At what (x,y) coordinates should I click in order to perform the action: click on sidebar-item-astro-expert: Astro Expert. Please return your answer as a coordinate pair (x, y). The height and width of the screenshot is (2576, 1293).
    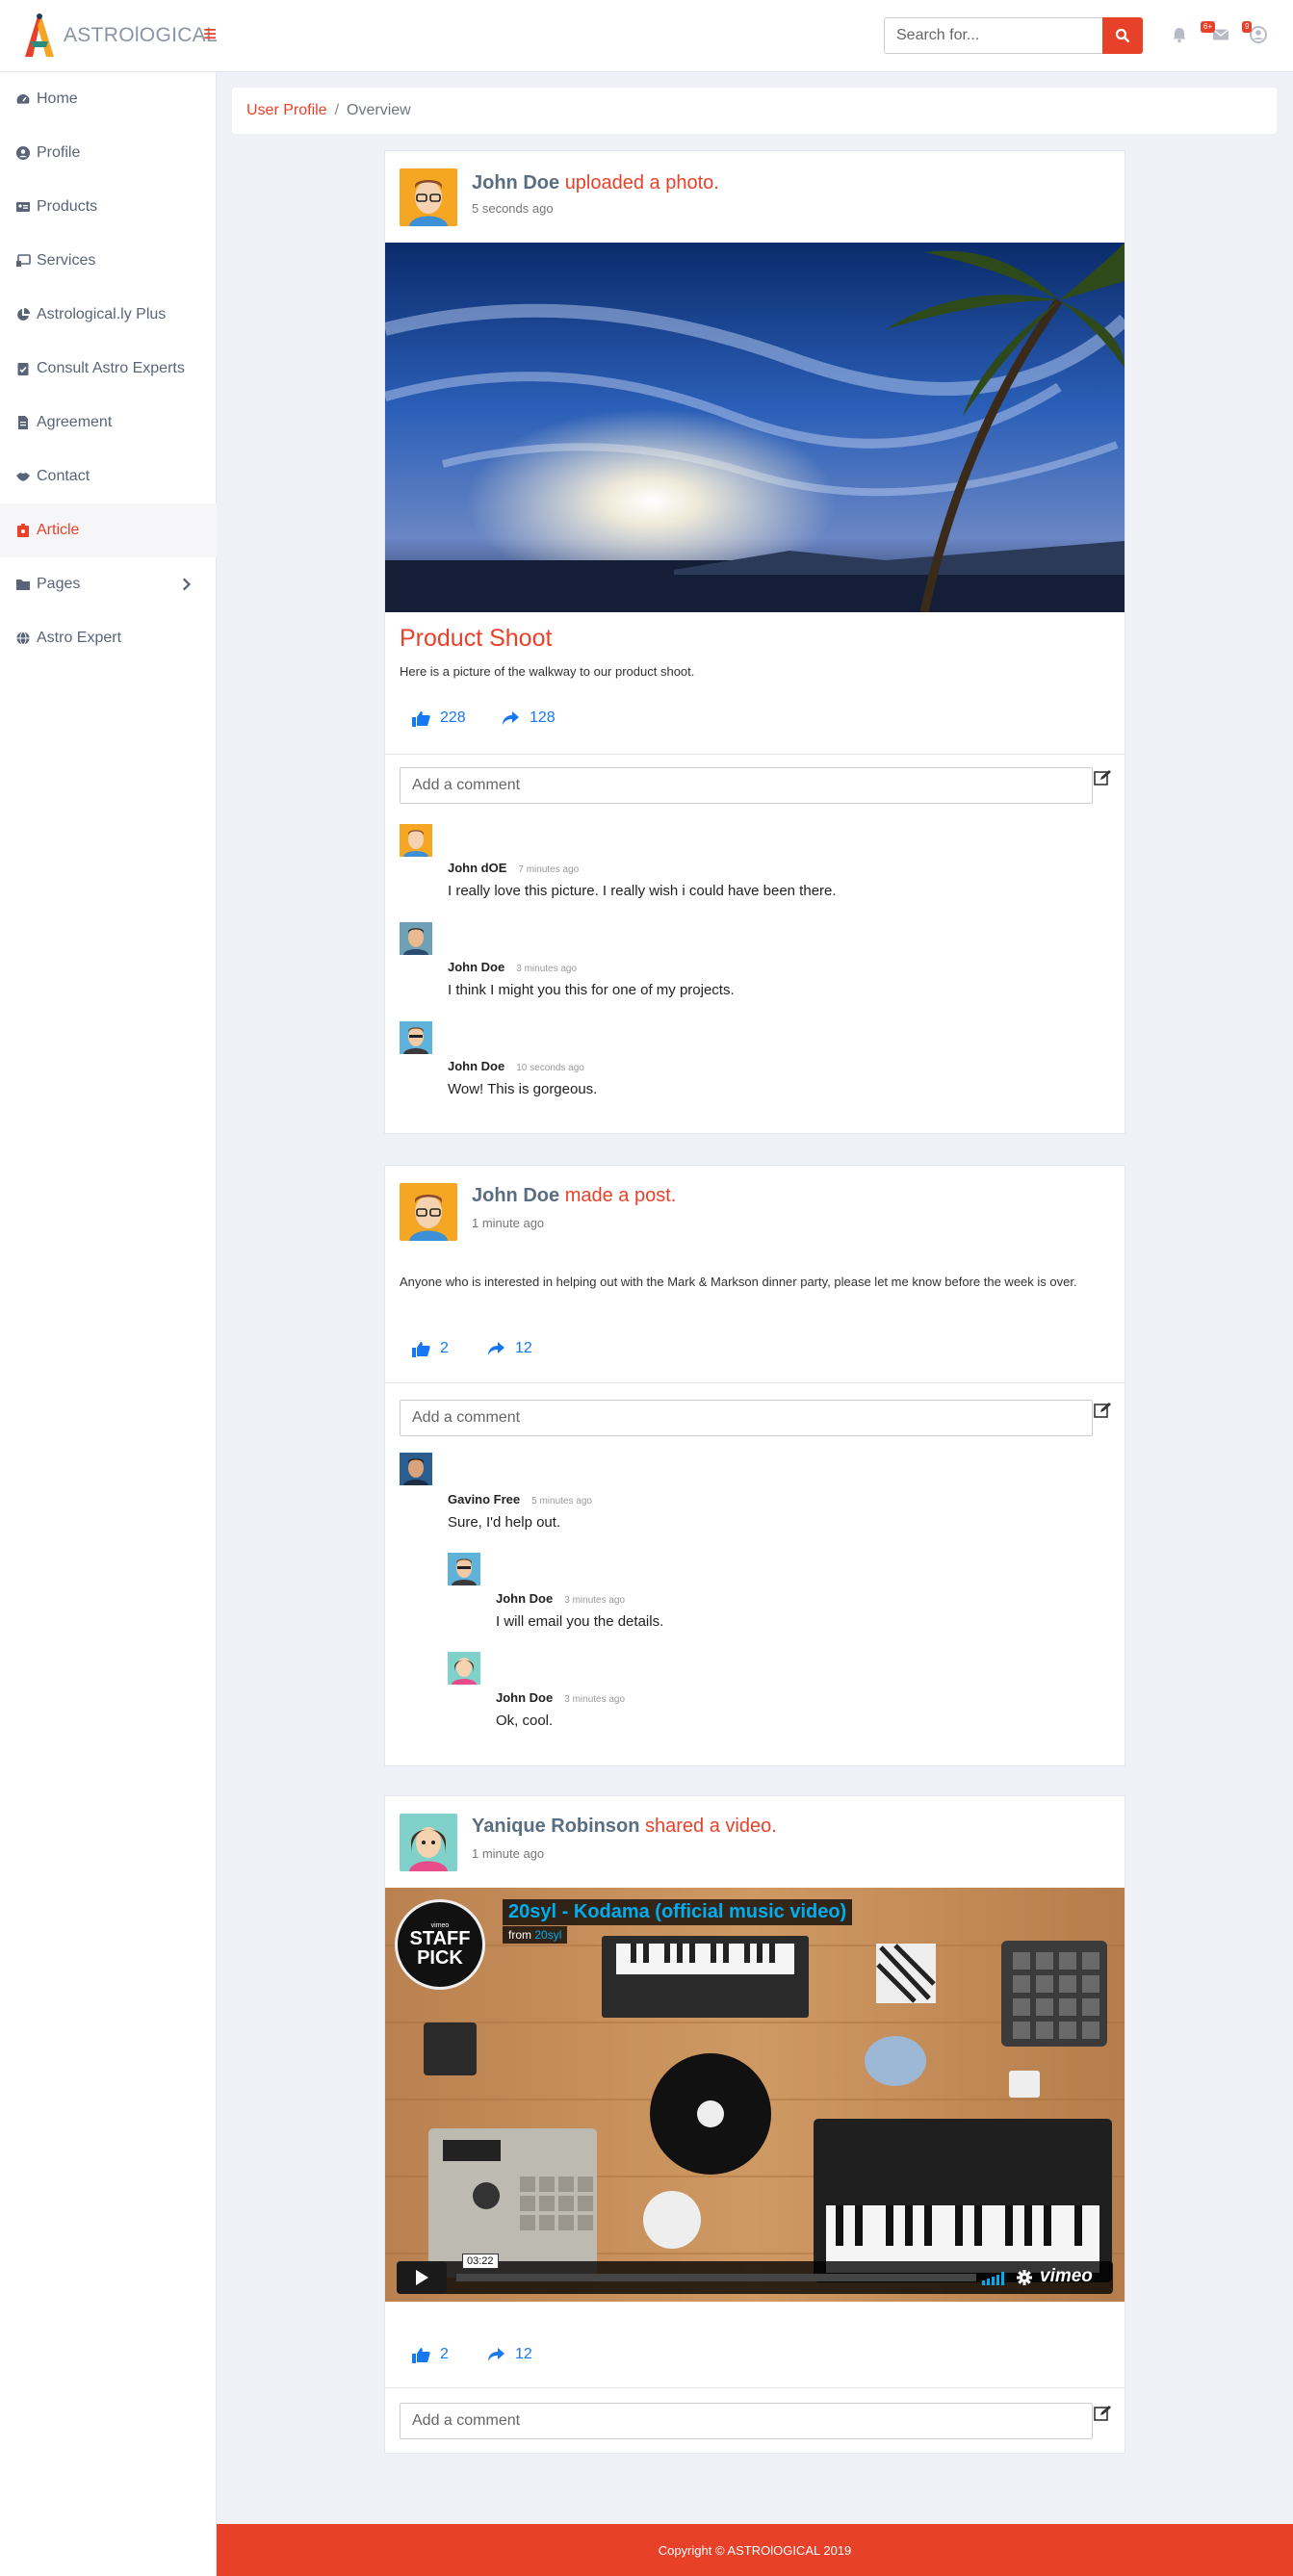
    Looking at the image, I should click on (108, 638).